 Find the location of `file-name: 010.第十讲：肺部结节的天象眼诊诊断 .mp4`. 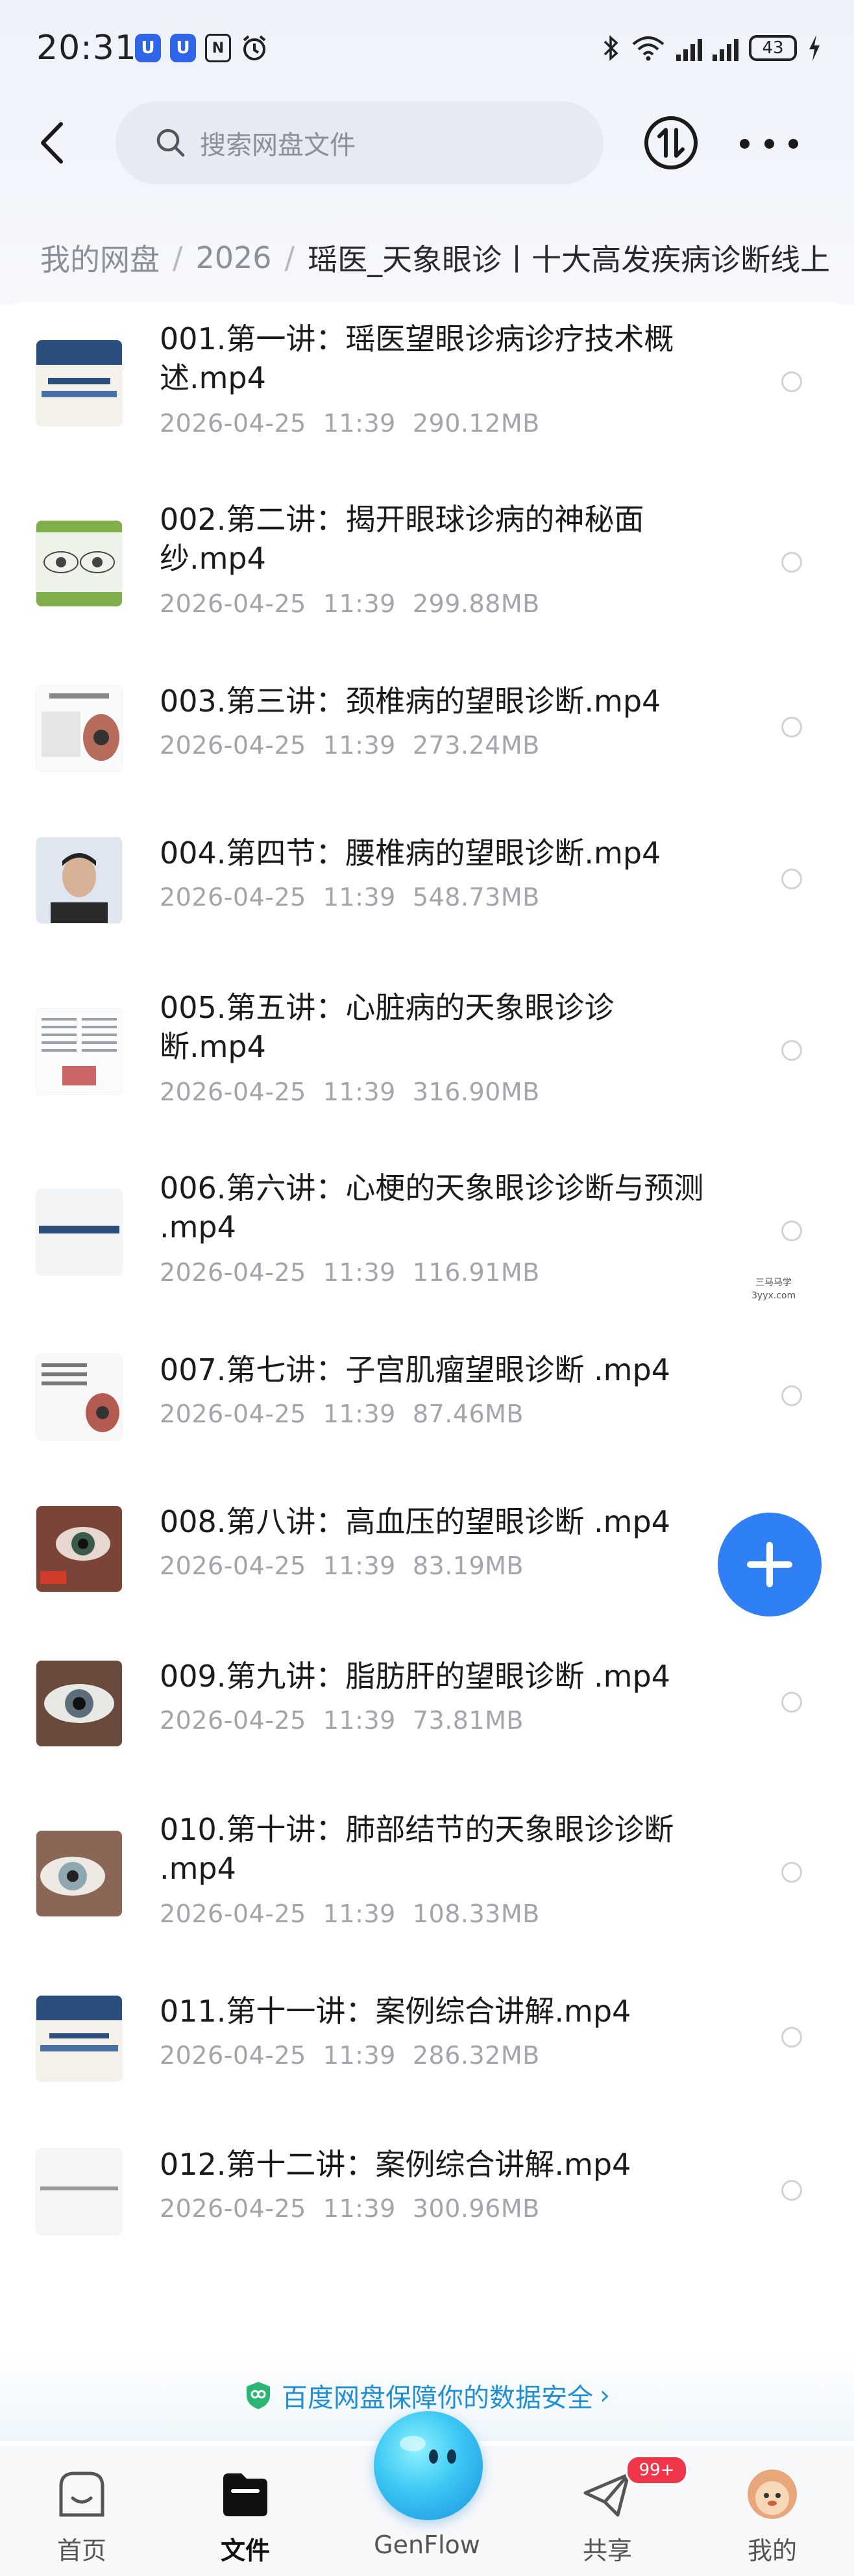

file-name: 010.第十讲：肺部结节的天象眼诊诊断 .mp4 is located at coordinates (417, 1849).